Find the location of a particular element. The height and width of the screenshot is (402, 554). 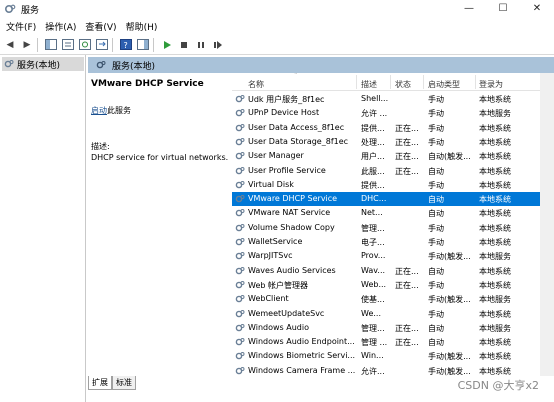

tab-extended: 扩展 is located at coordinates (100, 383).